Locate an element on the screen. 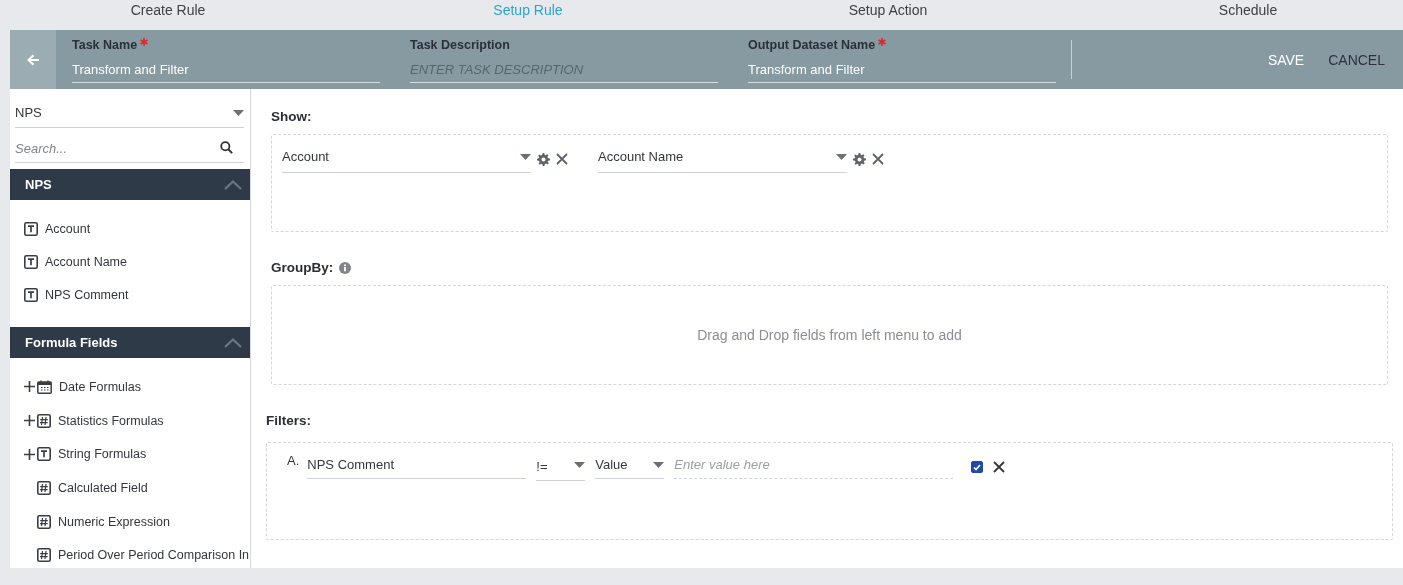  section-label: Show: is located at coordinates (292, 116).